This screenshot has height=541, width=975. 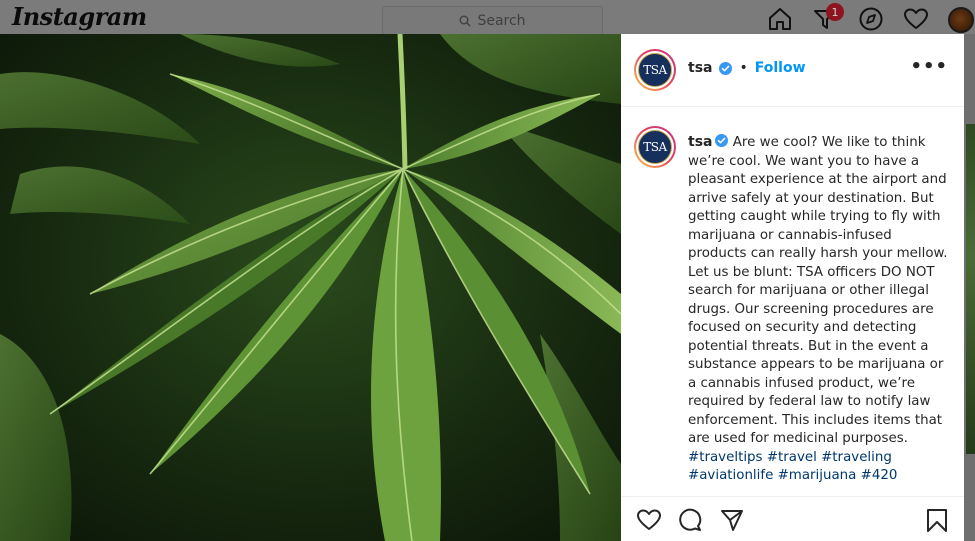 I want to click on next-post-image, so click(x=970, y=289).